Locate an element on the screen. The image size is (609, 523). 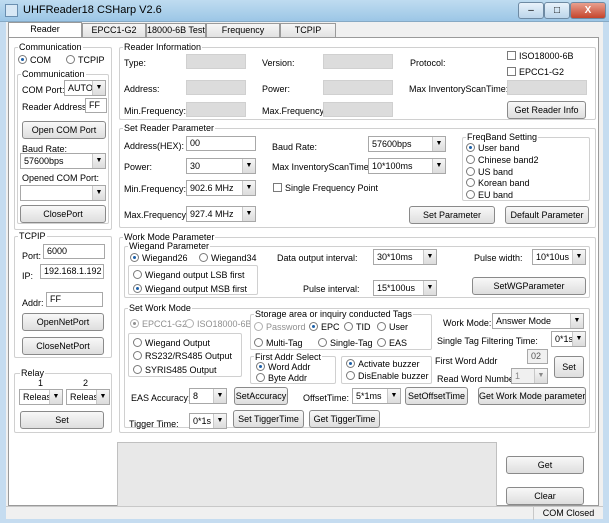
tcpip-addr-input: FF is located at coordinates (74, 299).